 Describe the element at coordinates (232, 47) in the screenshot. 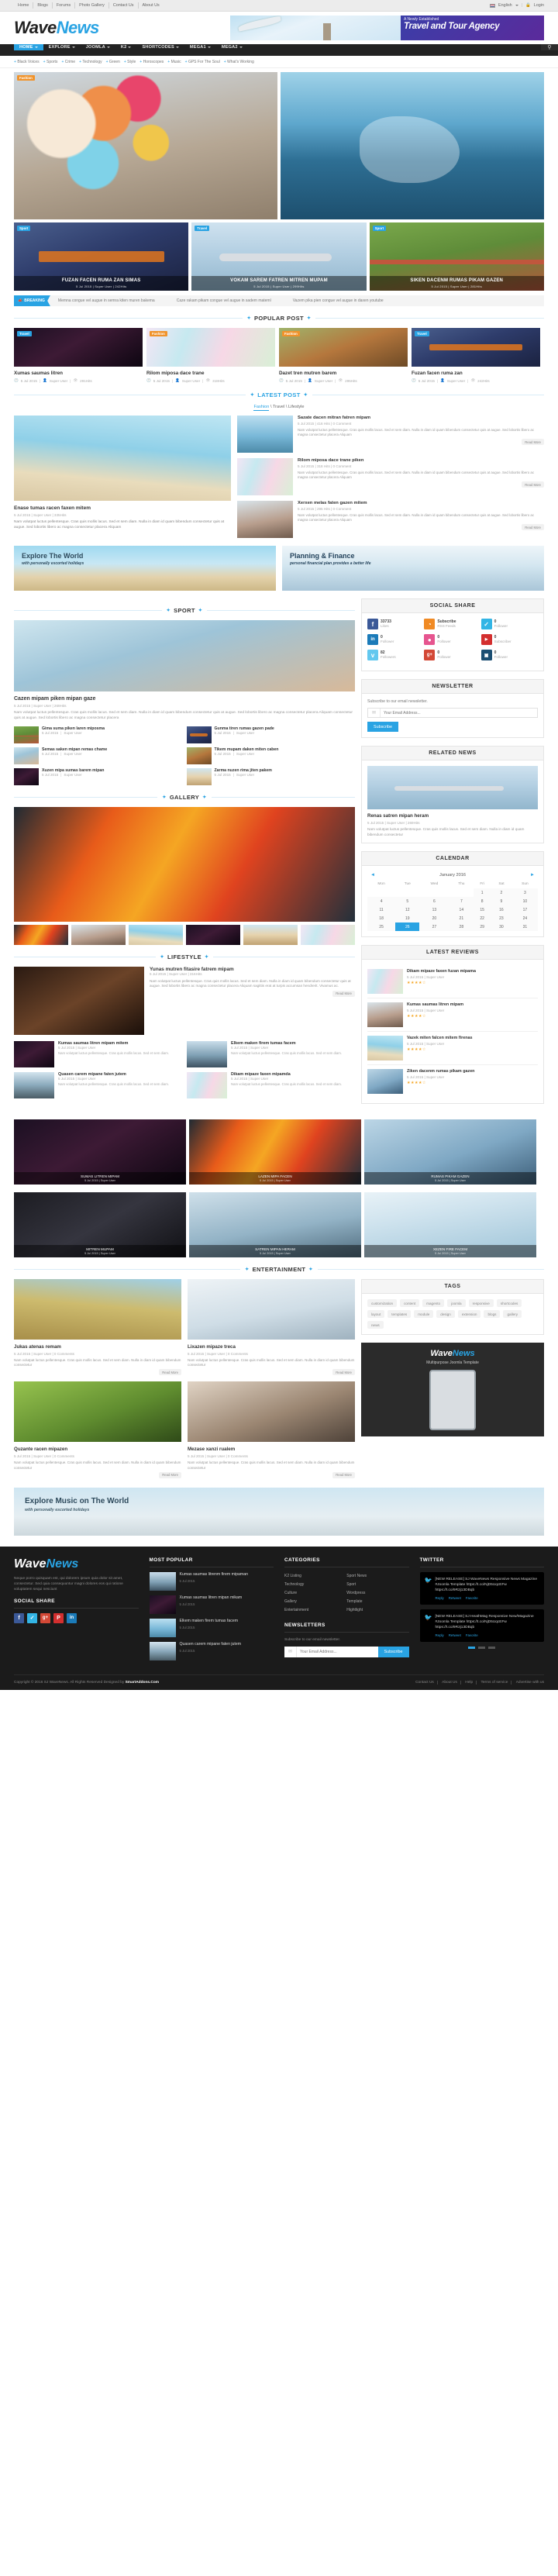

I see `nav-item-mega2: MEGA2` at that location.